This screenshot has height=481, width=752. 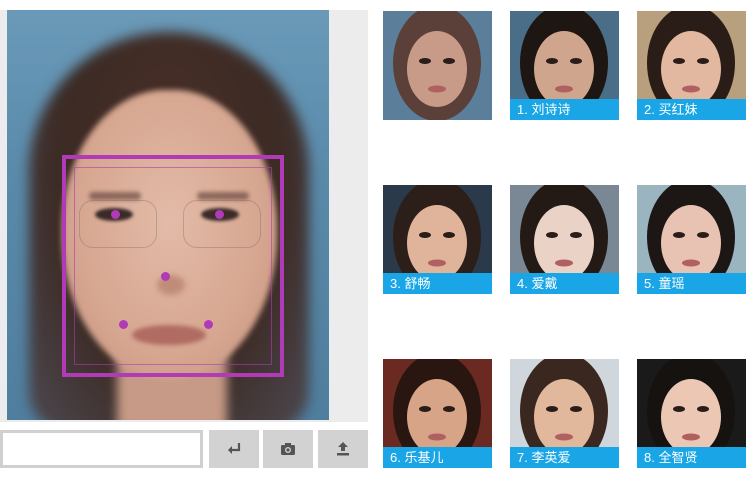 I want to click on match-caption: 3. 舒畅, so click(x=437, y=283).